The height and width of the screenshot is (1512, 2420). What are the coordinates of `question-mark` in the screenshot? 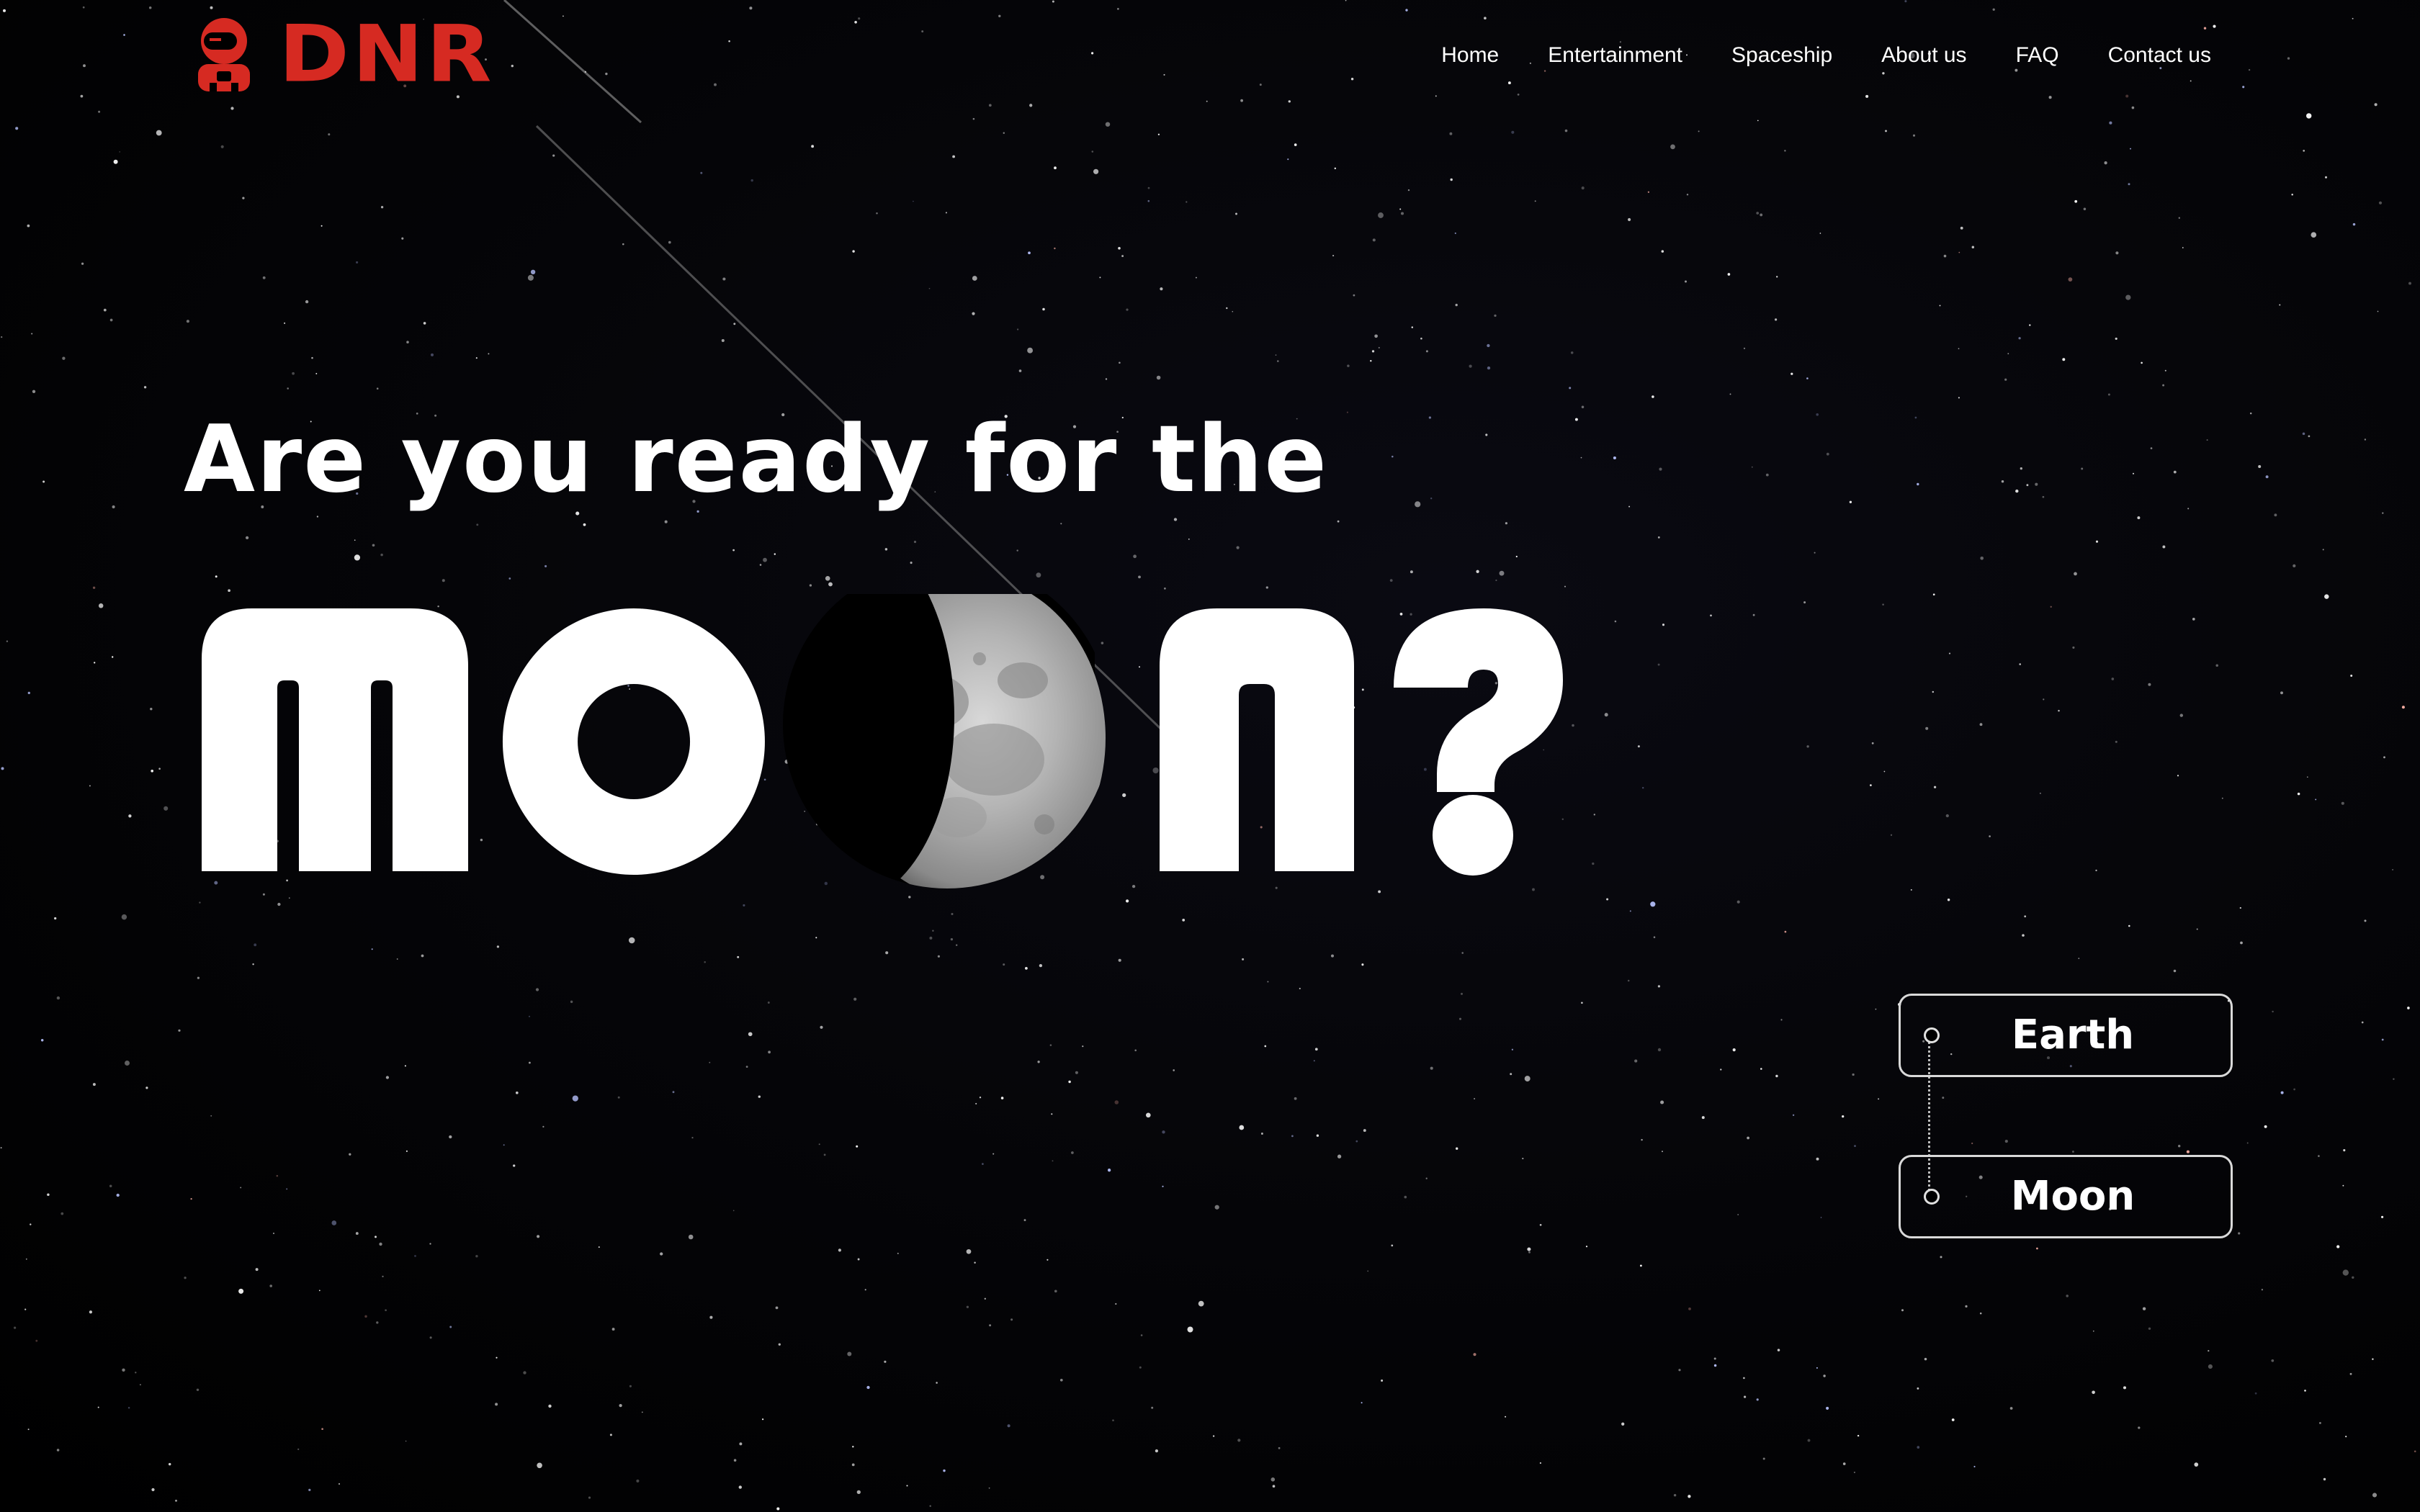 It's located at (1478, 742).